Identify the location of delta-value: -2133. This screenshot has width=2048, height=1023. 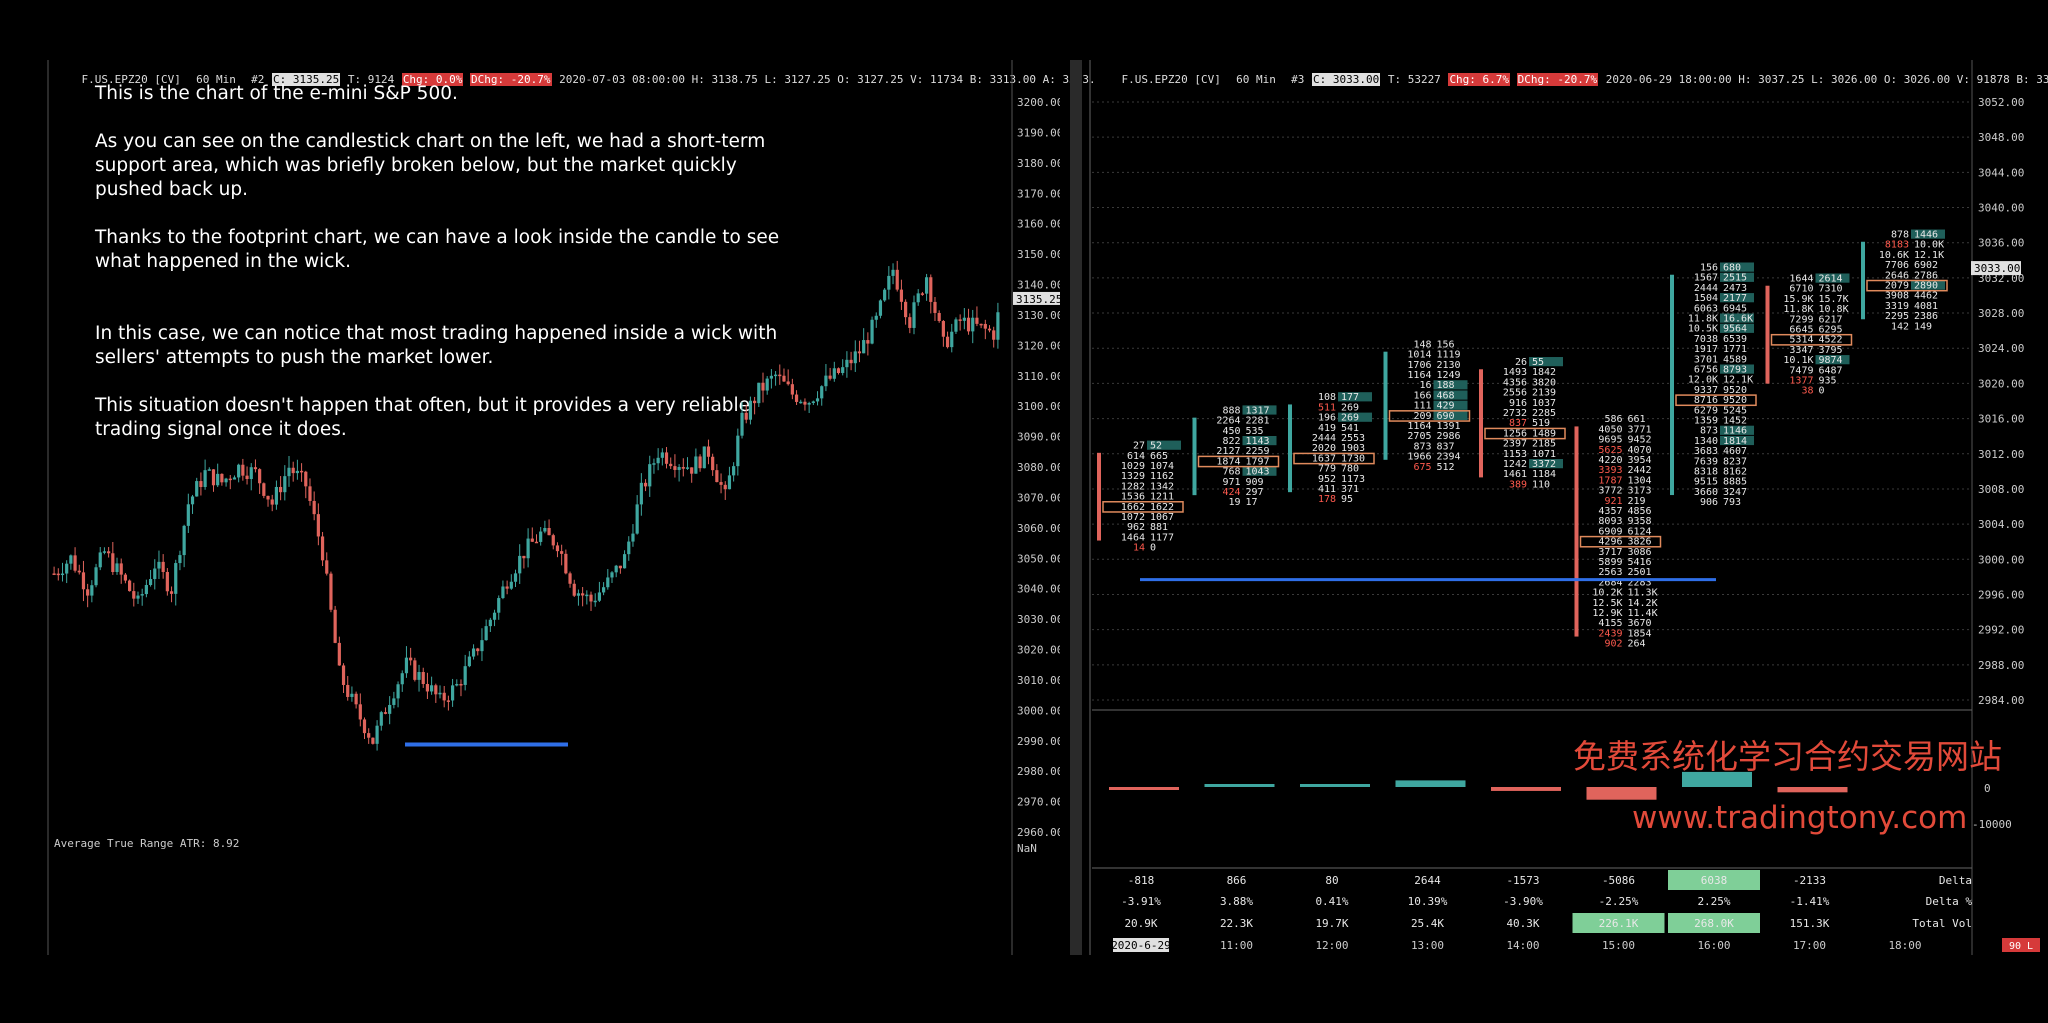
(1809, 880).